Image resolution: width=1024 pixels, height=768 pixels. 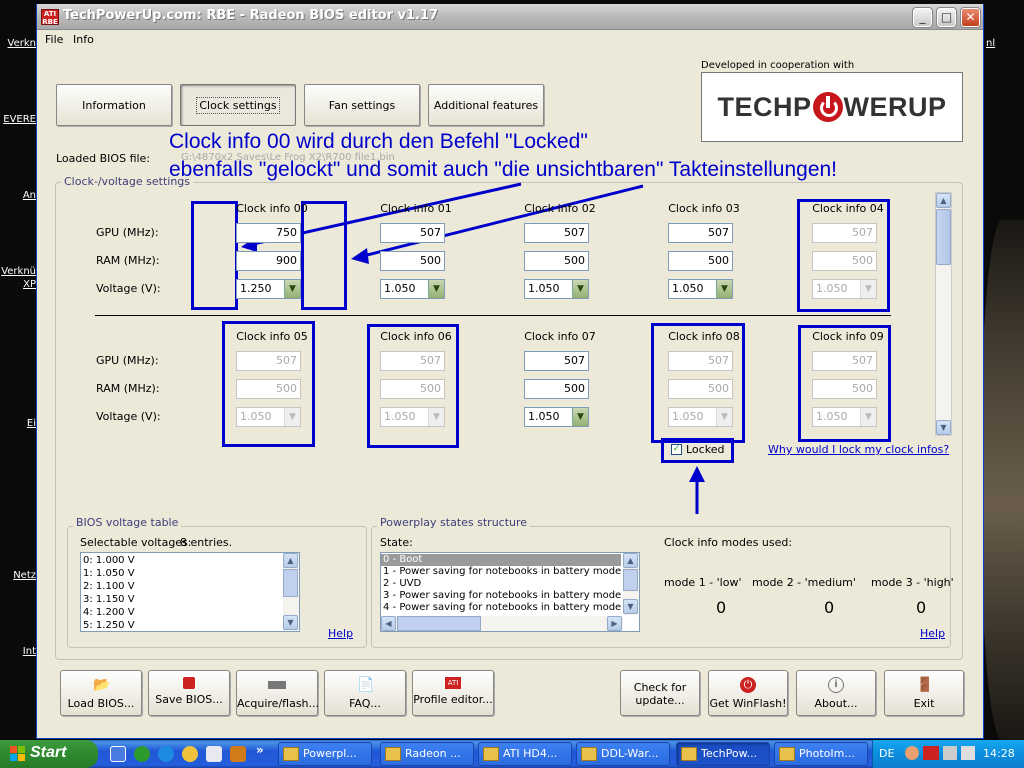 What do you see at coordinates (20, 575) in the screenshot?
I see `desktop-icon-label: Netz` at bounding box center [20, 575].